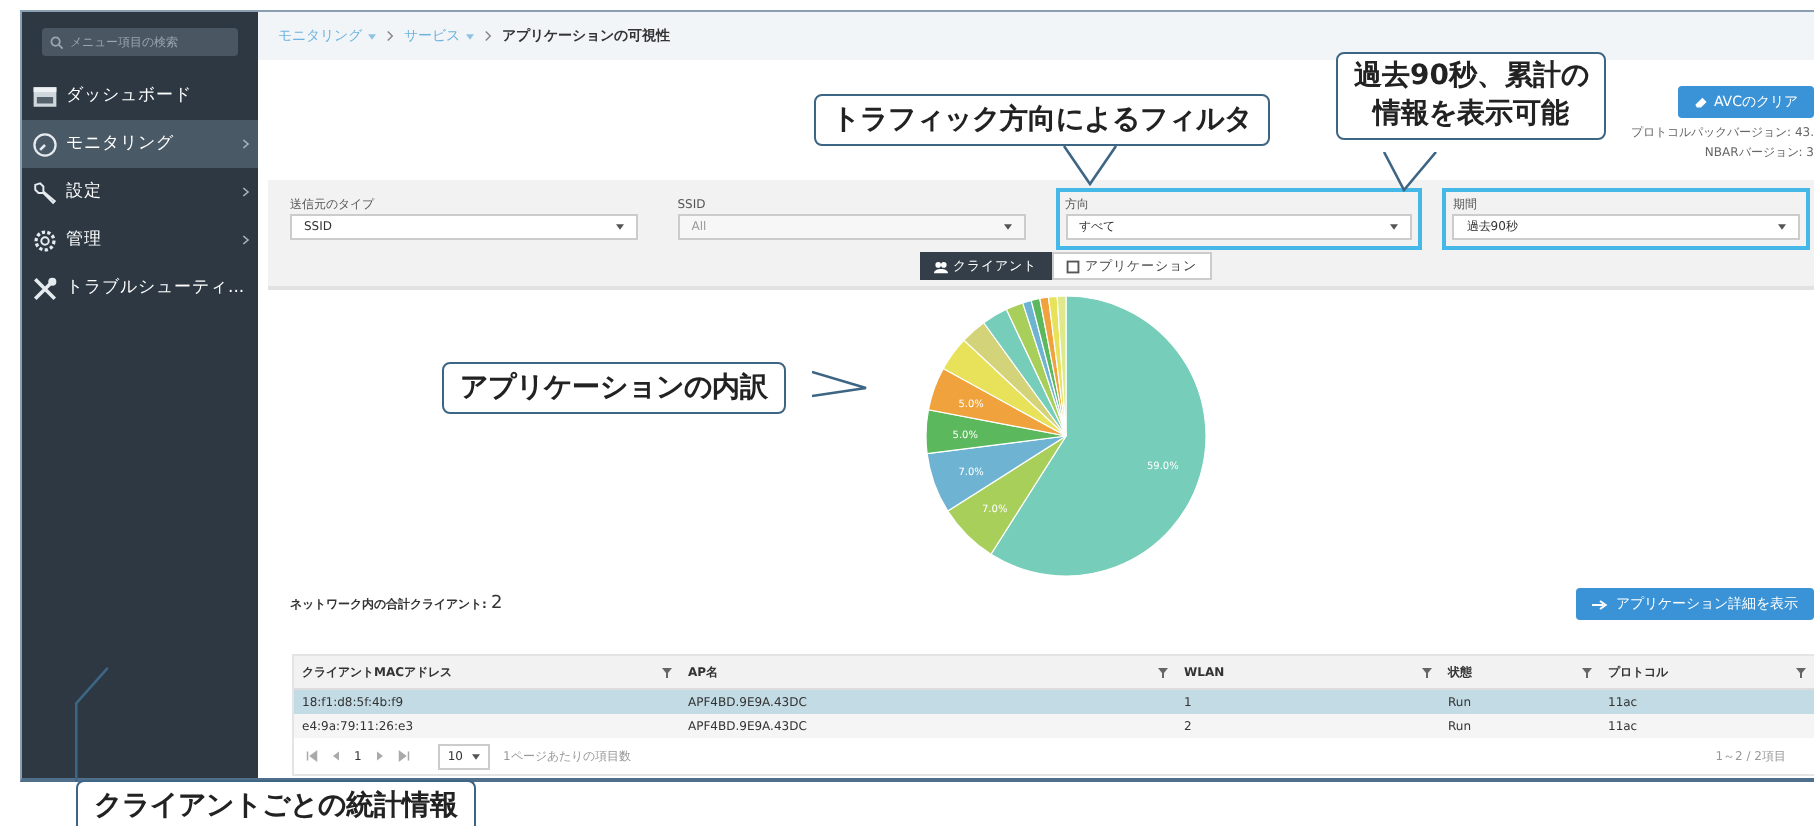  I want to click on users-icon, so click(940, 266).